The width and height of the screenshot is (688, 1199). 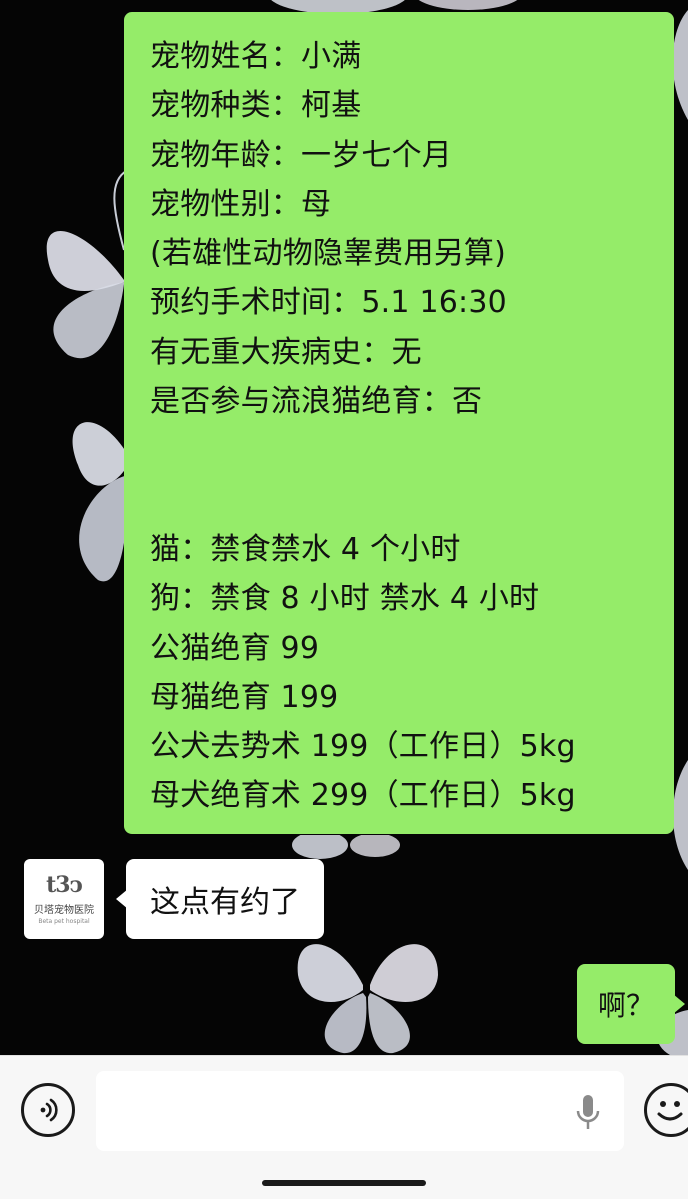 I want to click on message-line: 预约手术时间：5.1 16:30, so click(x=328, y=303).